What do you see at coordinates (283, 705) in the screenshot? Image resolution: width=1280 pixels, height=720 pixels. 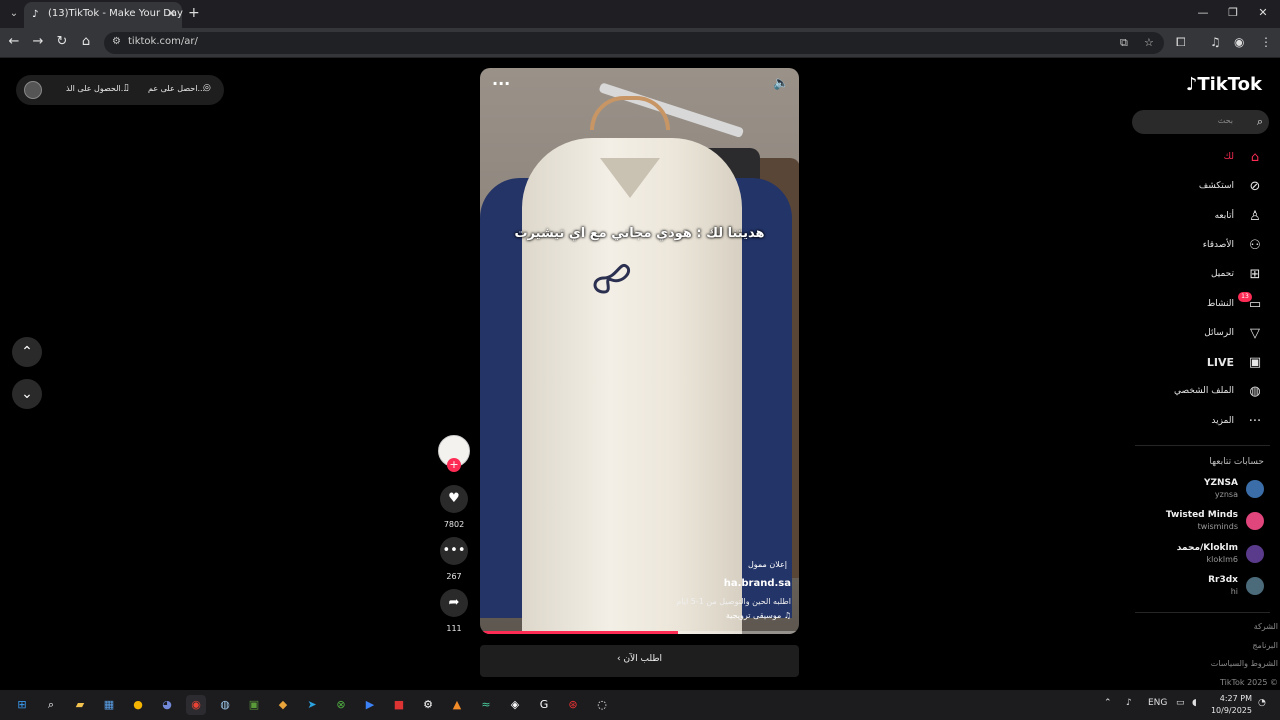 I see `app-stack-icon: ◆` at bounding box center [283, 705].